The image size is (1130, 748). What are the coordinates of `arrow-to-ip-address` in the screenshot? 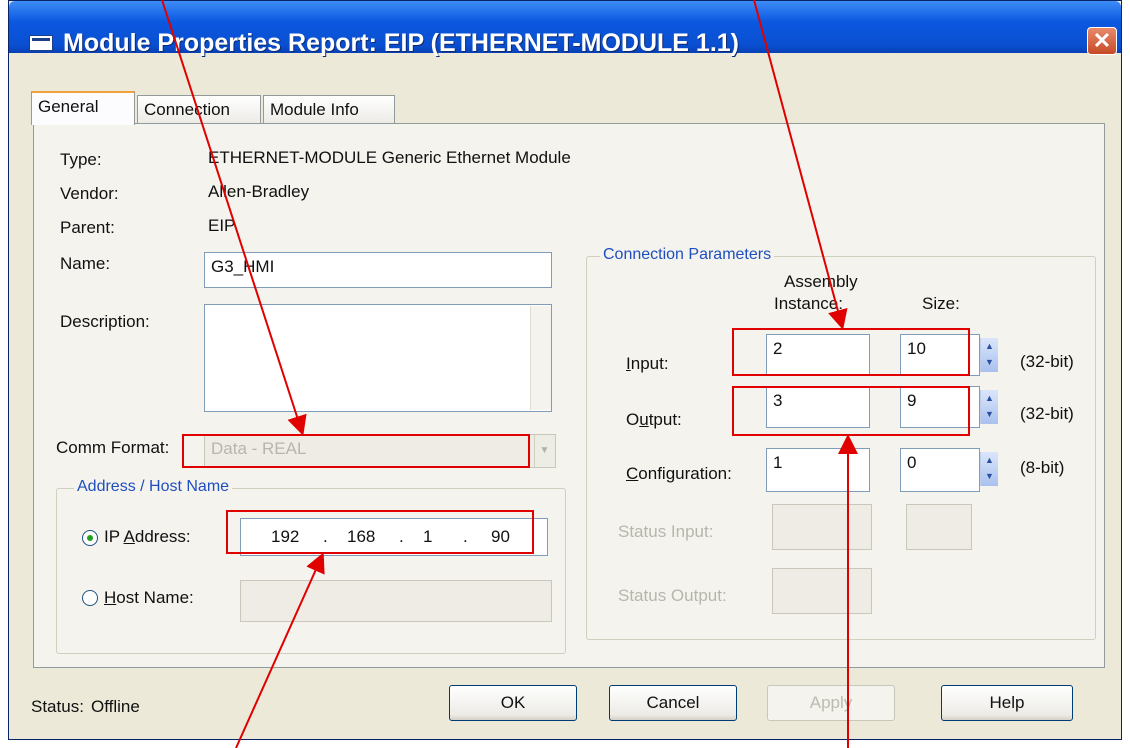 It's located at (280, 650).